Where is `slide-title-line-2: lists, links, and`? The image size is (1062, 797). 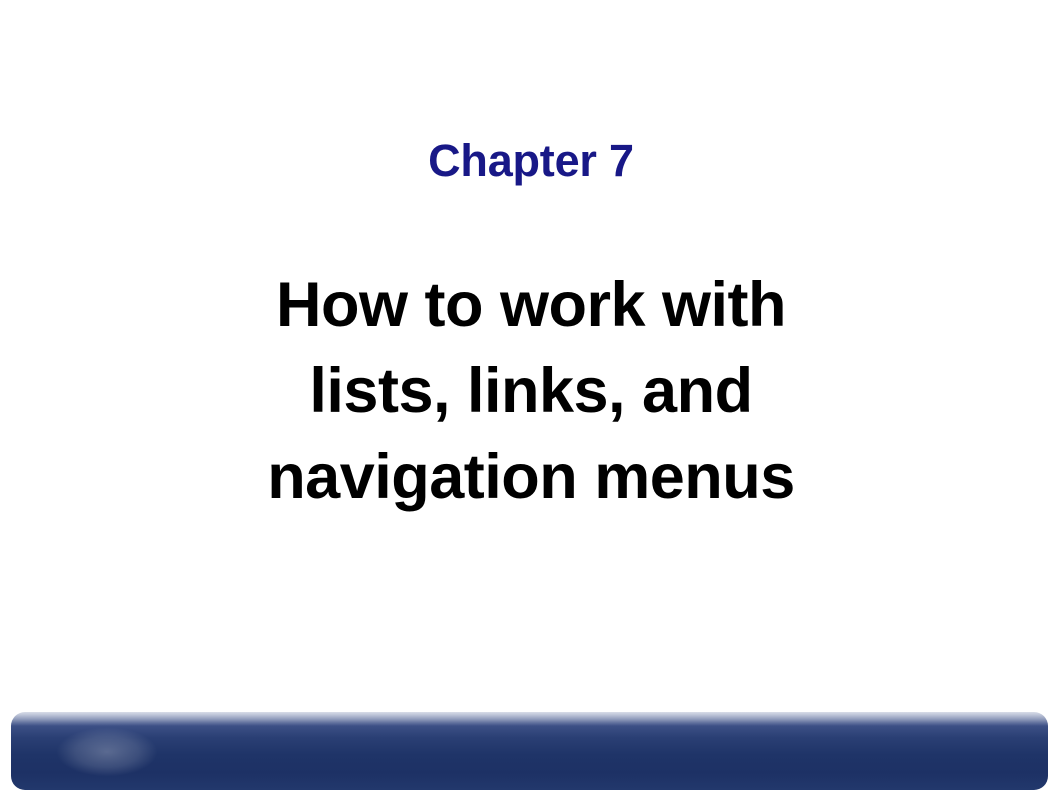 slide-title-line-2: lists, links, and is located at coordinates (531, 391).